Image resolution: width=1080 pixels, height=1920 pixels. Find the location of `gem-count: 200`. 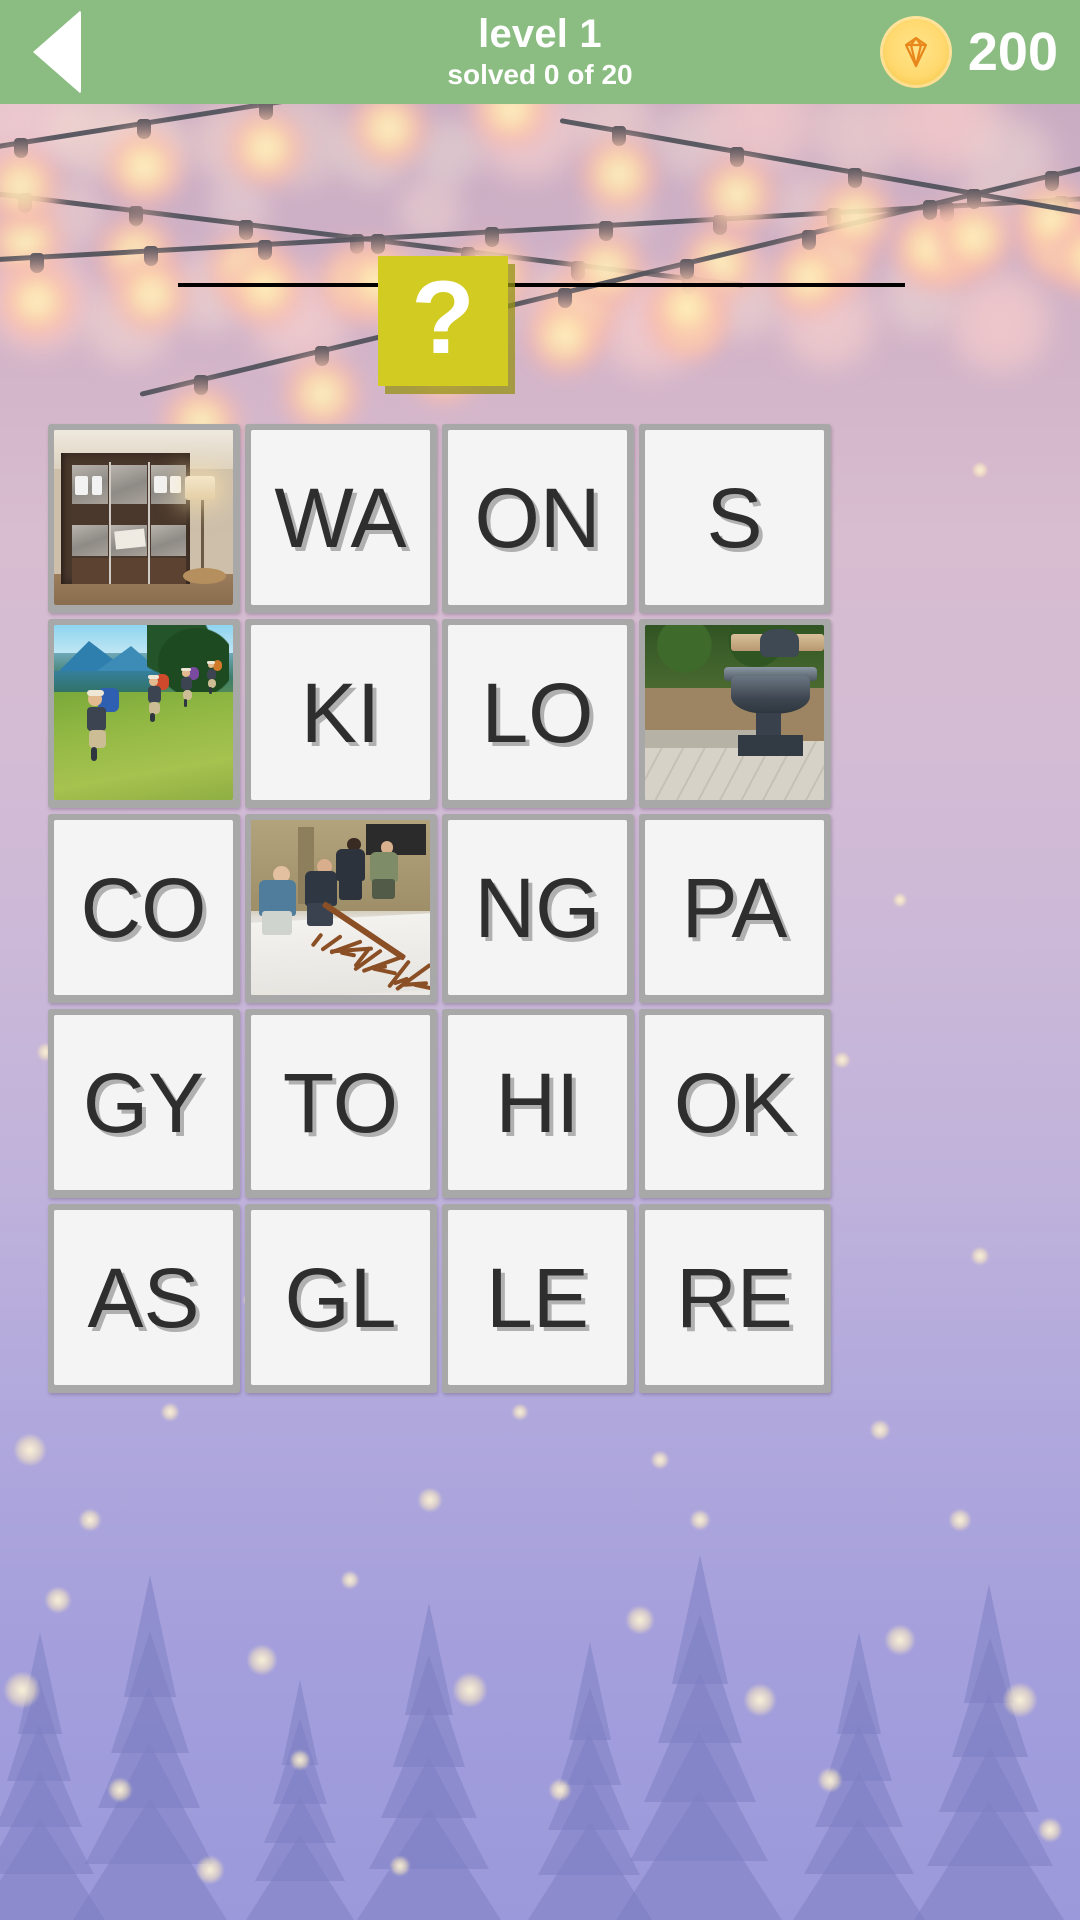

gem-count: 200 is located at coordinates (1012, 52).